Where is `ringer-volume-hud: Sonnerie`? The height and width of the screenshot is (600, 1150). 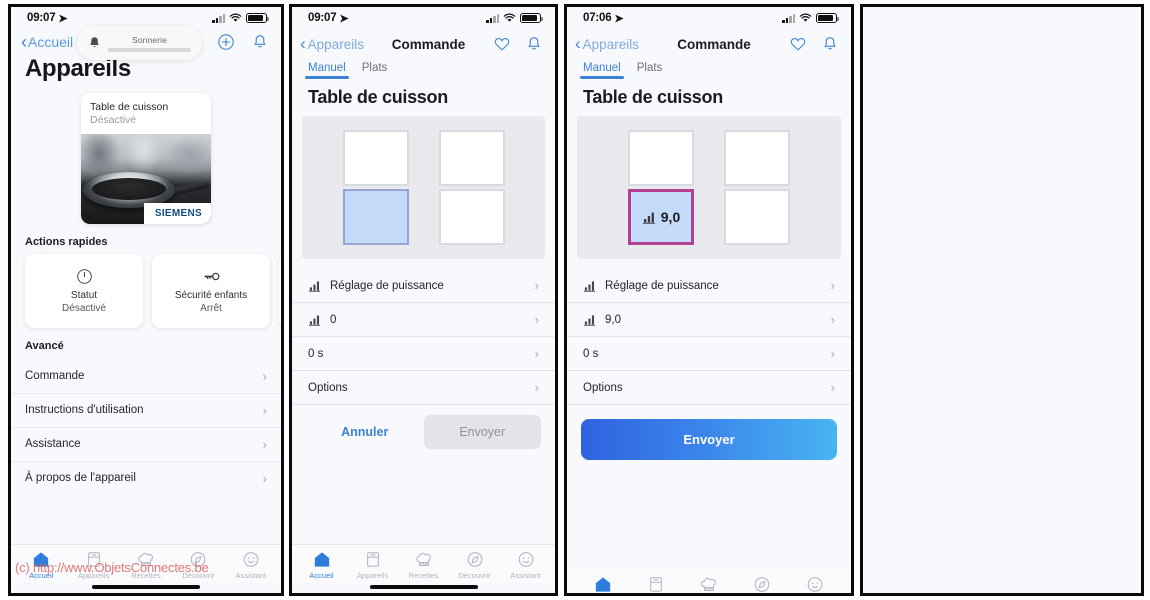 ringer-volume-hud: Sonnerie is located at coordinates (139, 43).